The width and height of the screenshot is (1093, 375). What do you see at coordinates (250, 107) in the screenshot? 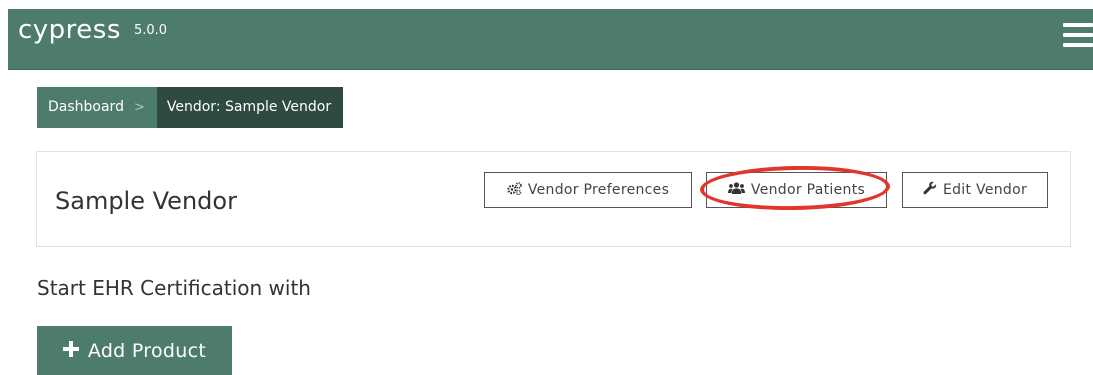
I see `breadcrumb-current-vendor: Vendor: Sample Vendor` at bounding box center [250, 107].